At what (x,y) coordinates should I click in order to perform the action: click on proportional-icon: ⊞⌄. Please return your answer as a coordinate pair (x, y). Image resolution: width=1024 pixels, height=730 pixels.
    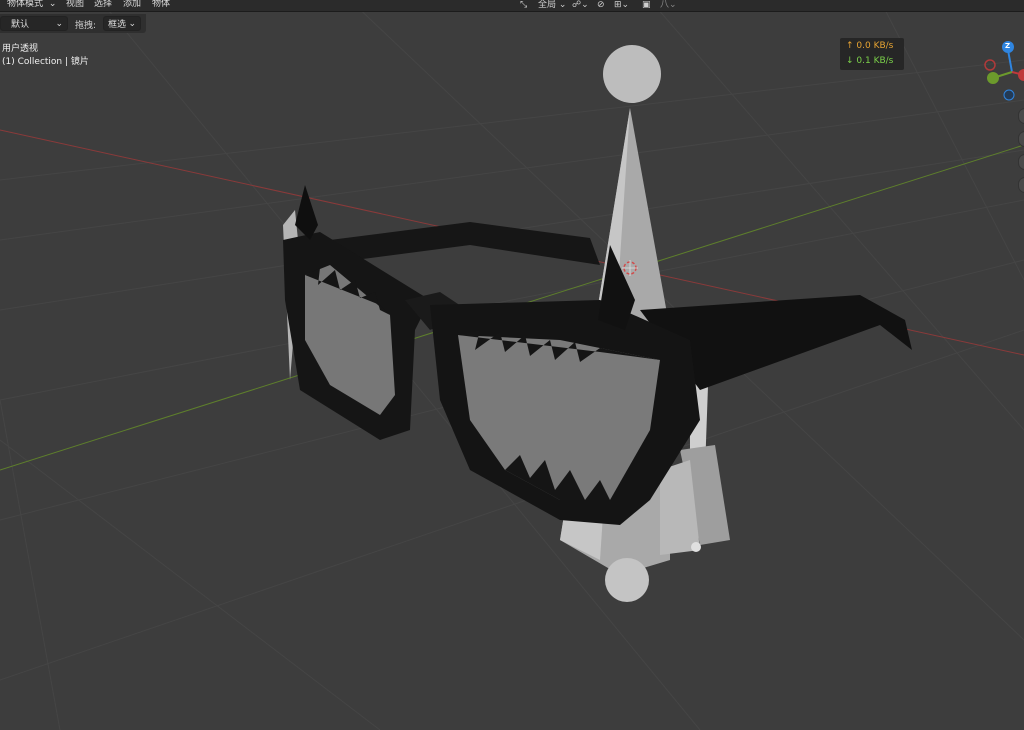
    Looking at the image, I should click on (621, 5).